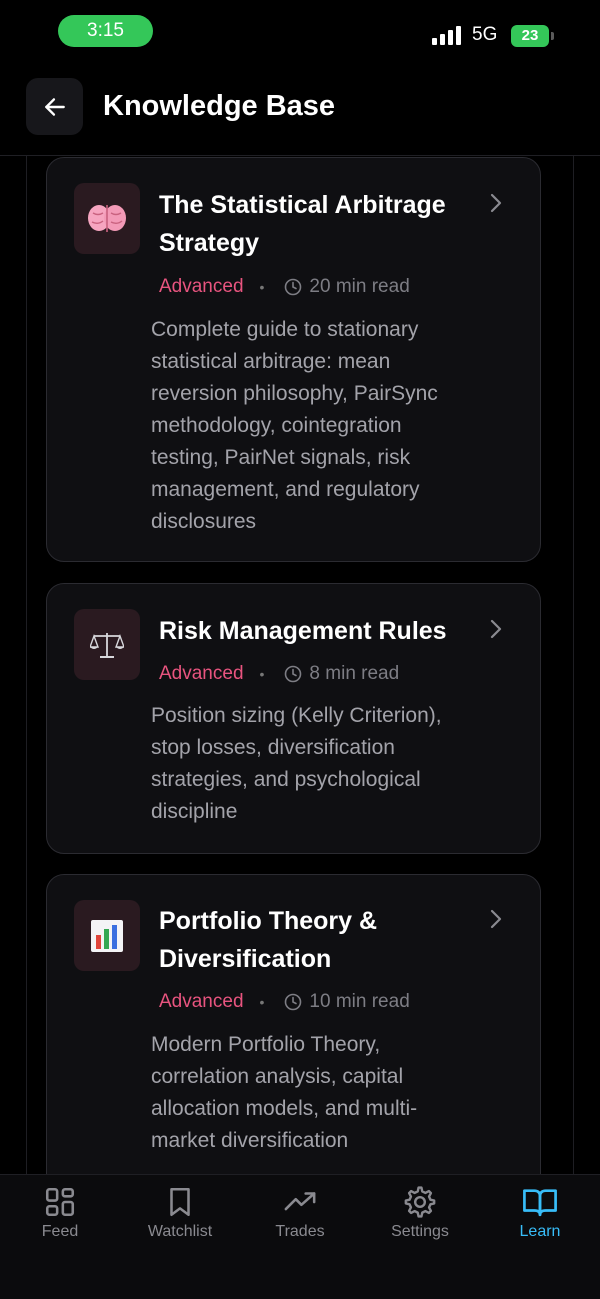 This screenshot has height=1299, width=600. Describe the element at coordinates (194, 811) in the screenshot. I see `description-line: discipline` at that location.